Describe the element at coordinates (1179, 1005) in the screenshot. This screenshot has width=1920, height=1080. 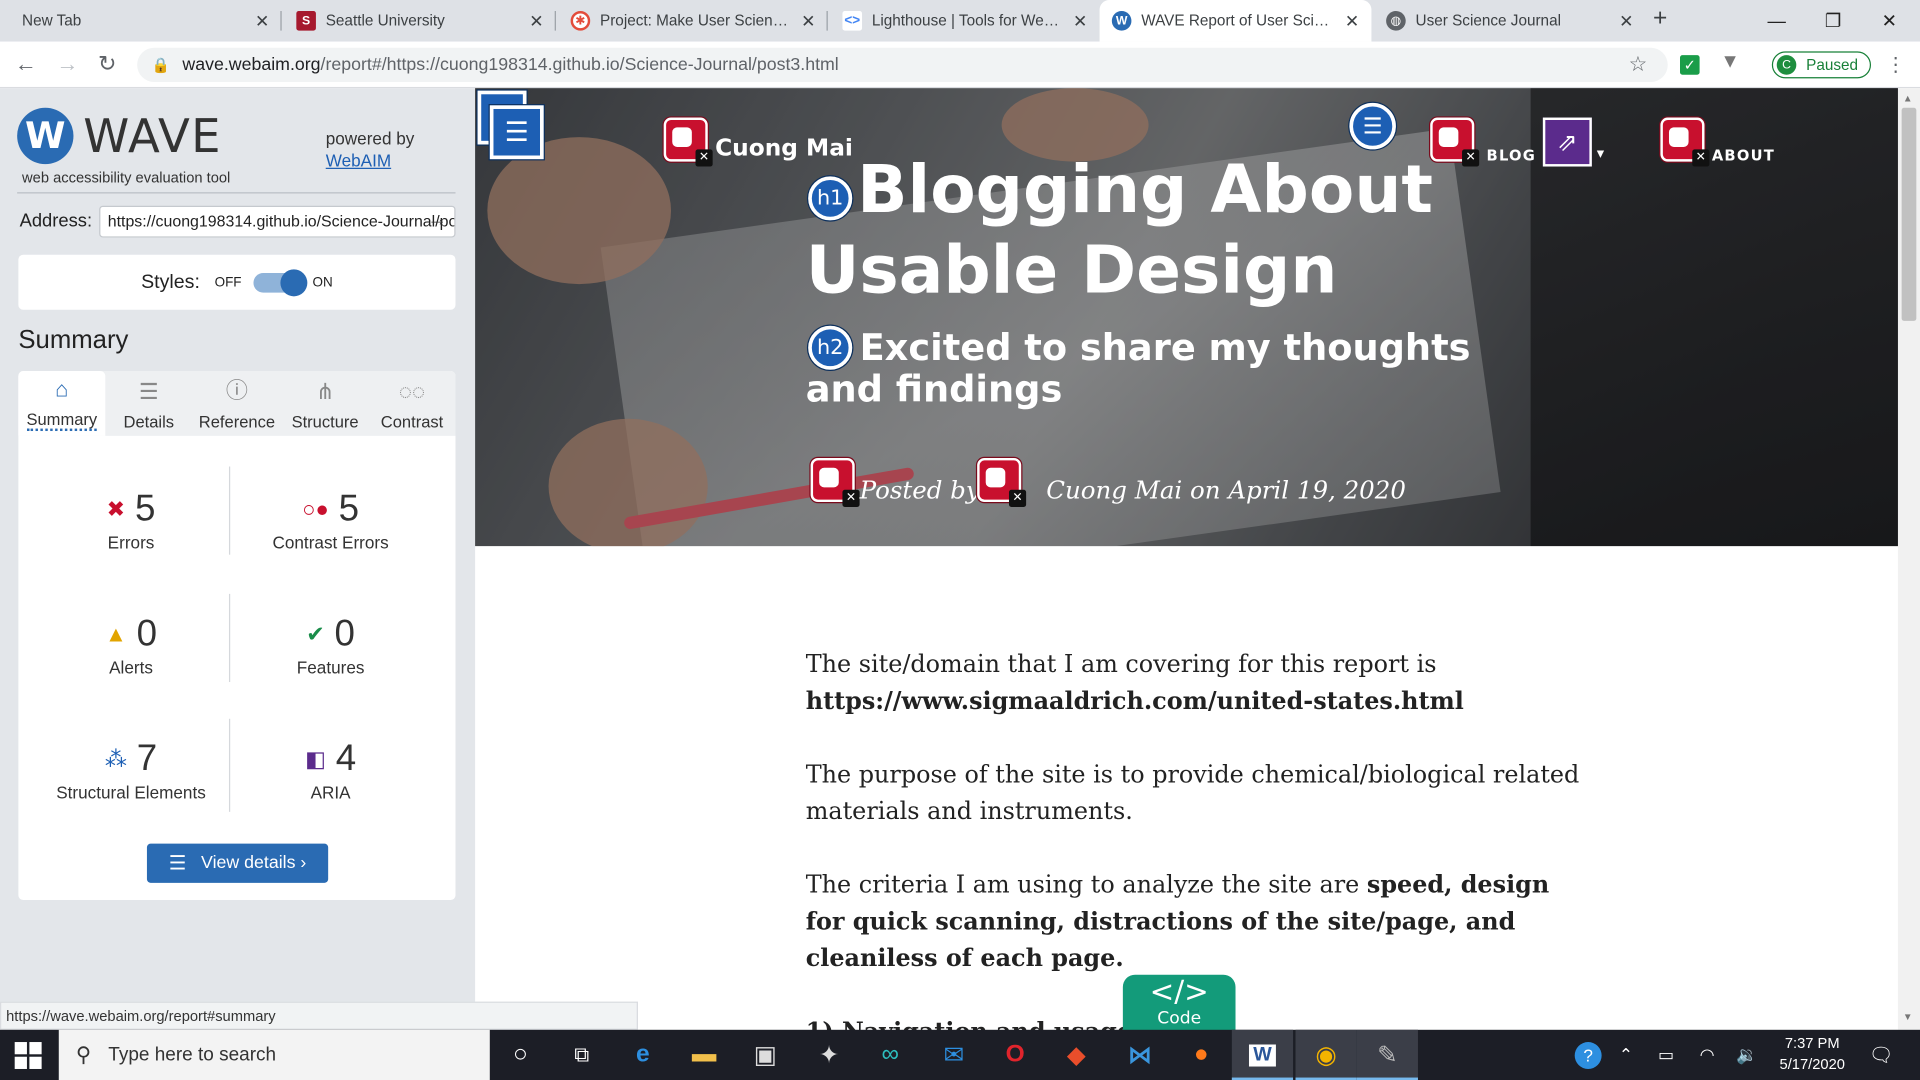
I see `code-button: </> Code` at that location.